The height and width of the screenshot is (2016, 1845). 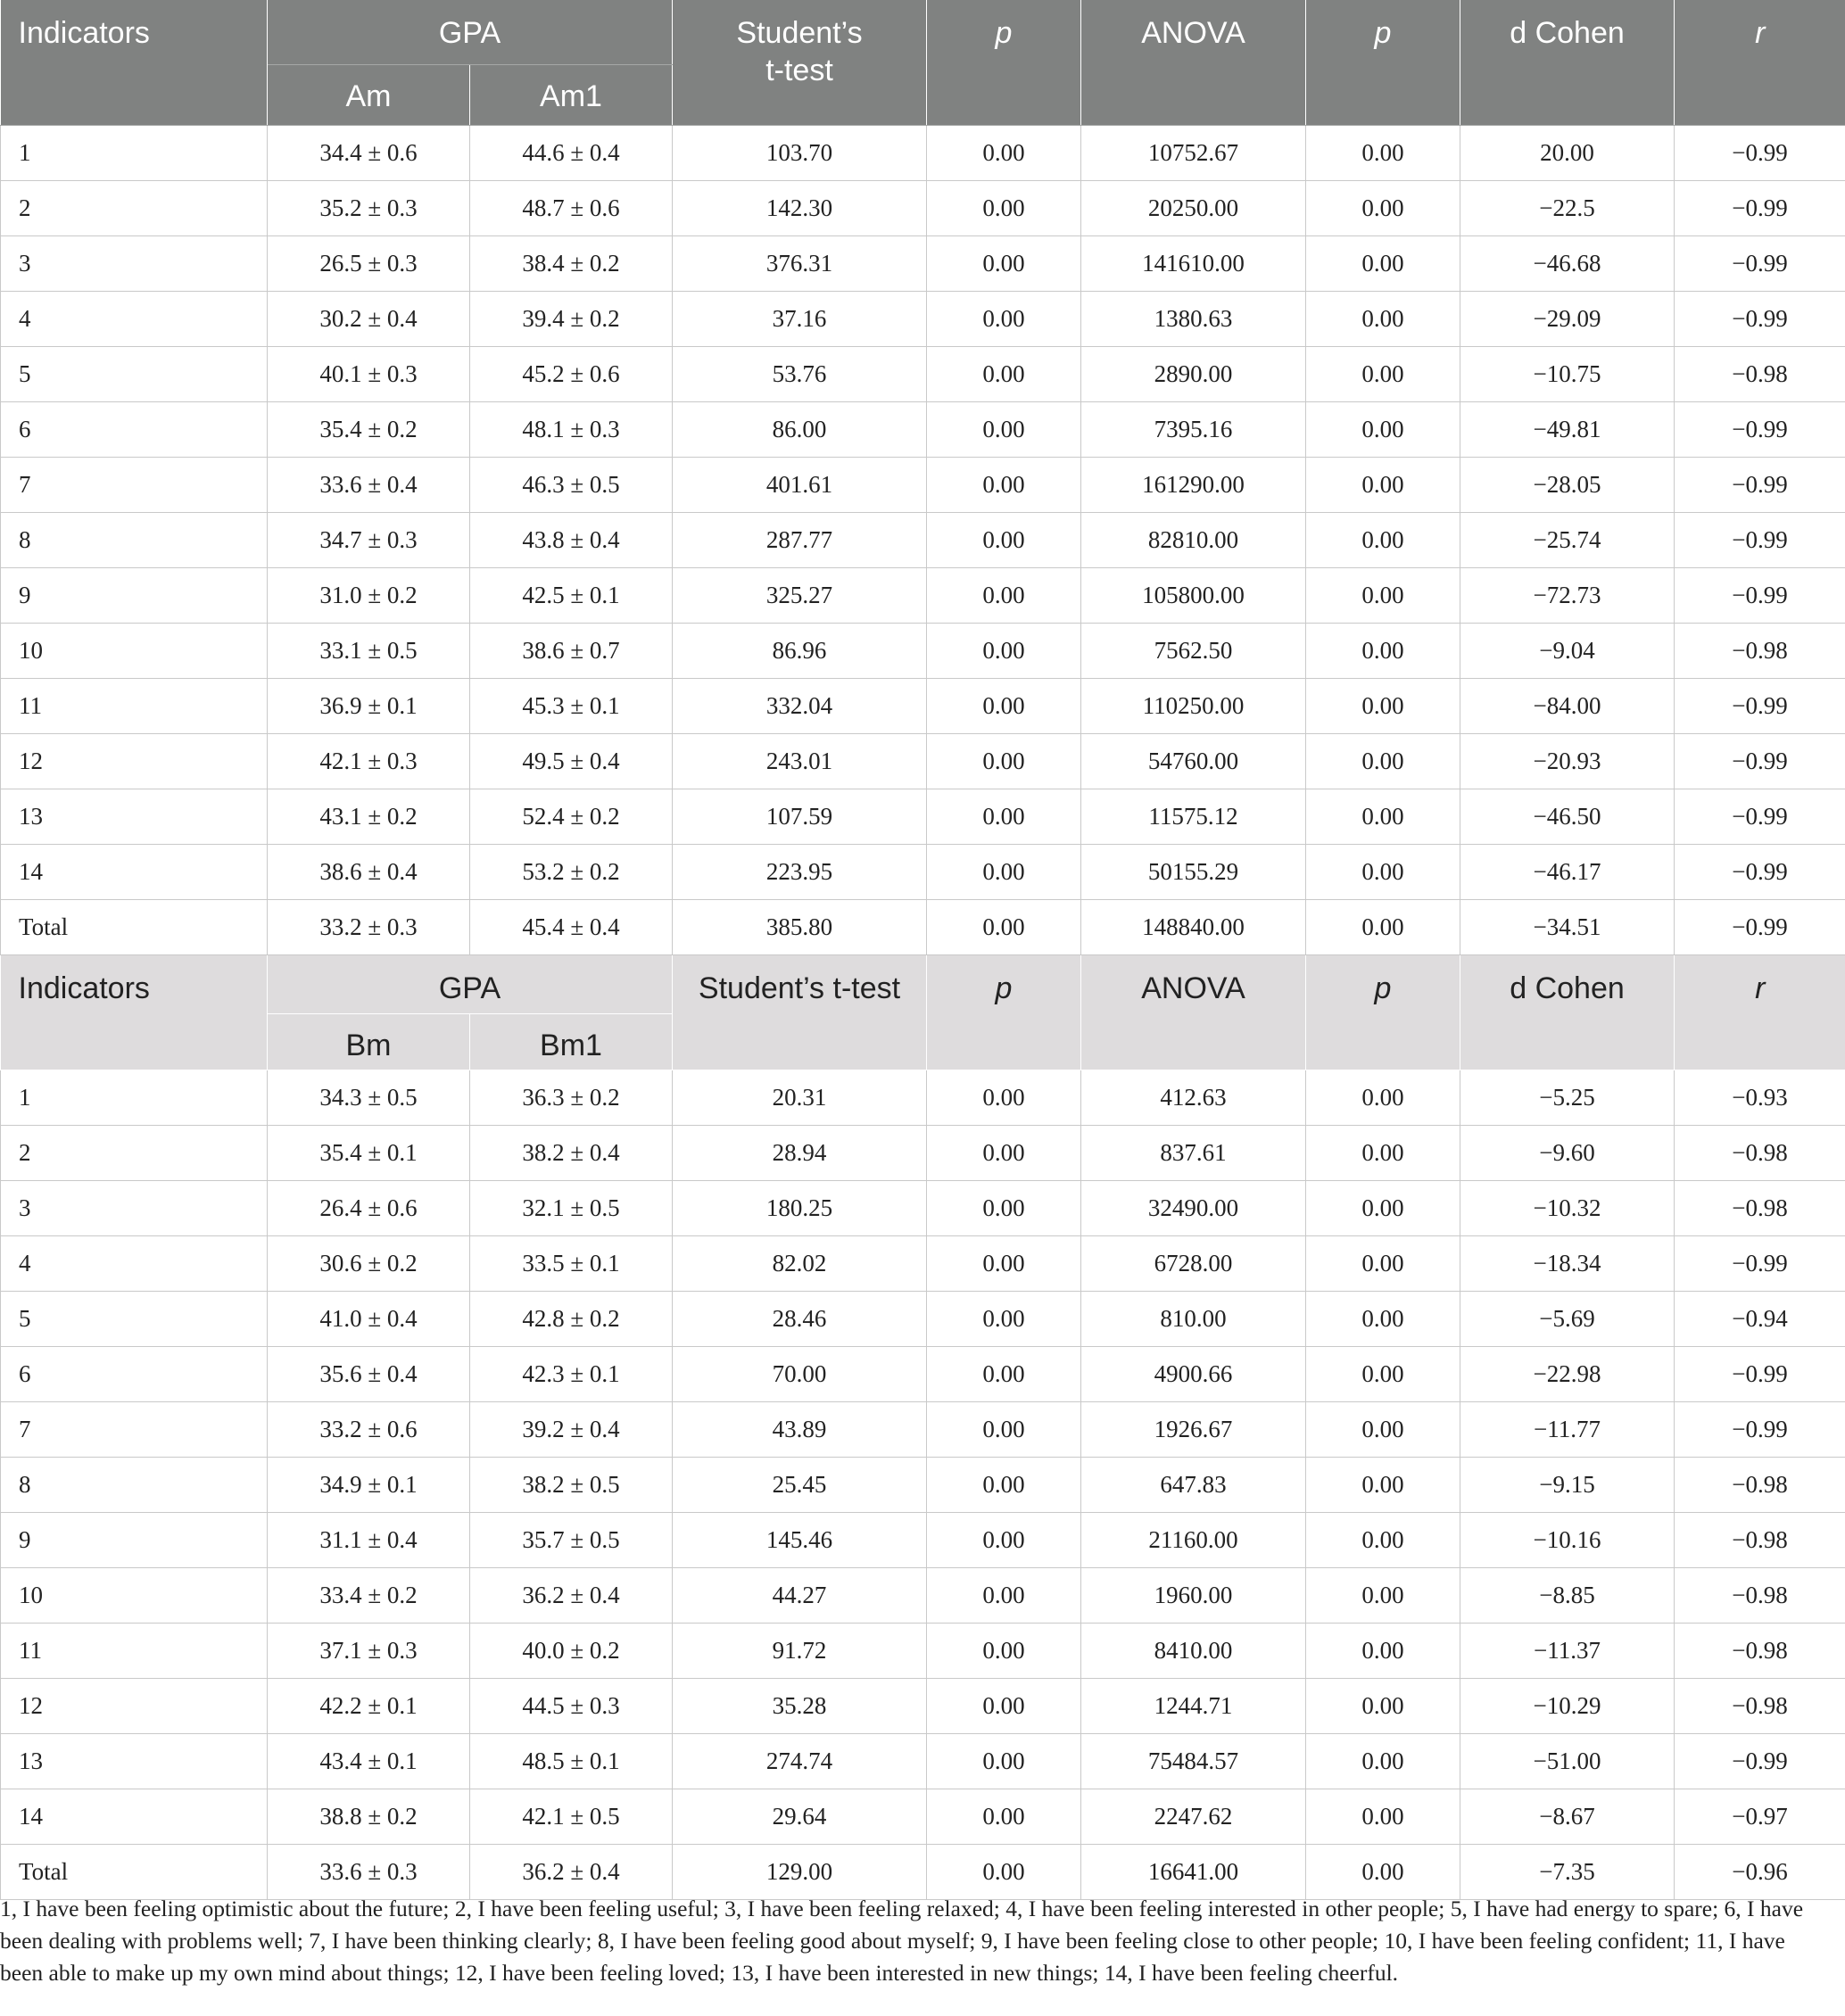 What do you see at coordinates (799, 1595) in the screenshot?
I see `cell-ttest: 44.27` at bounding box center [799, 1595].